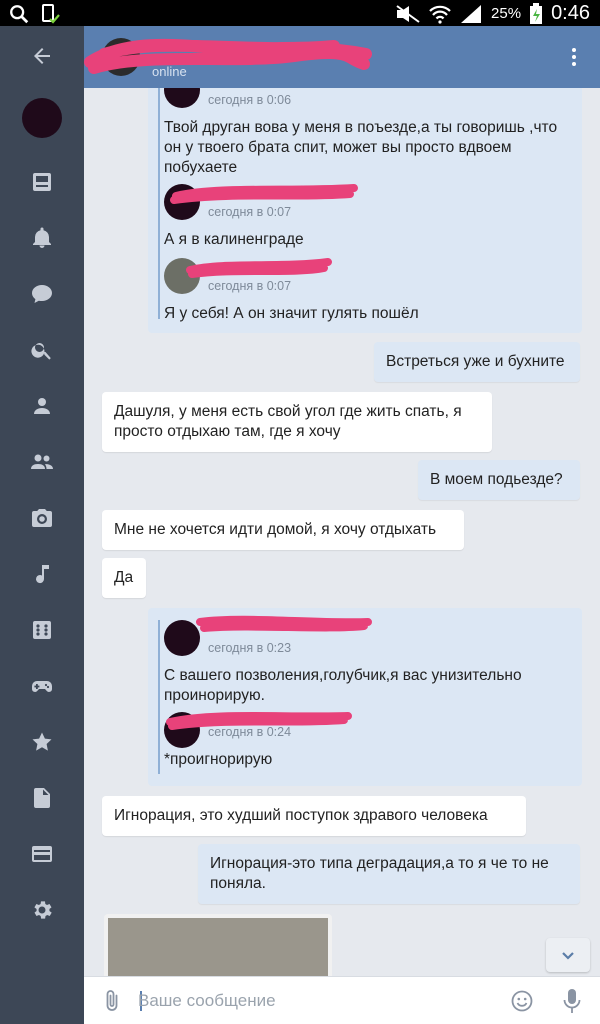 The height and width of the screenshot is (1024, 600). I want to click on sidebar-item-payments, so click(42, 854).